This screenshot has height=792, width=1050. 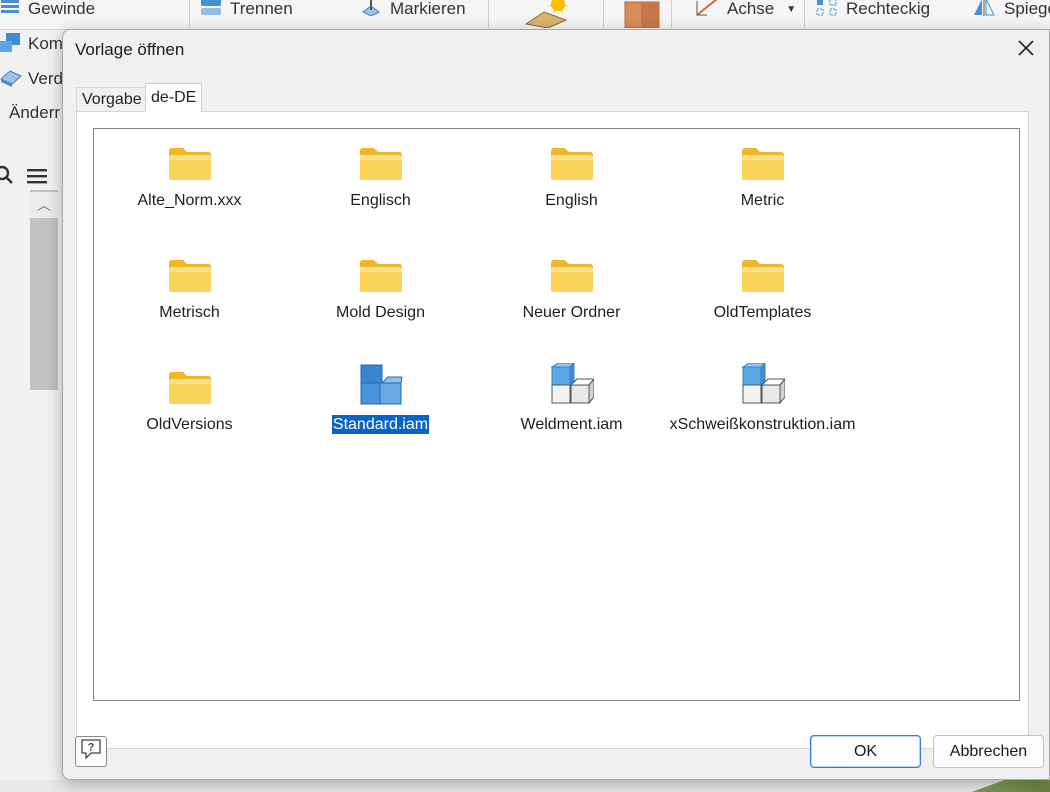 I want to click on ribbon-thread-button: Gewinde, so click(x=47, y=9).